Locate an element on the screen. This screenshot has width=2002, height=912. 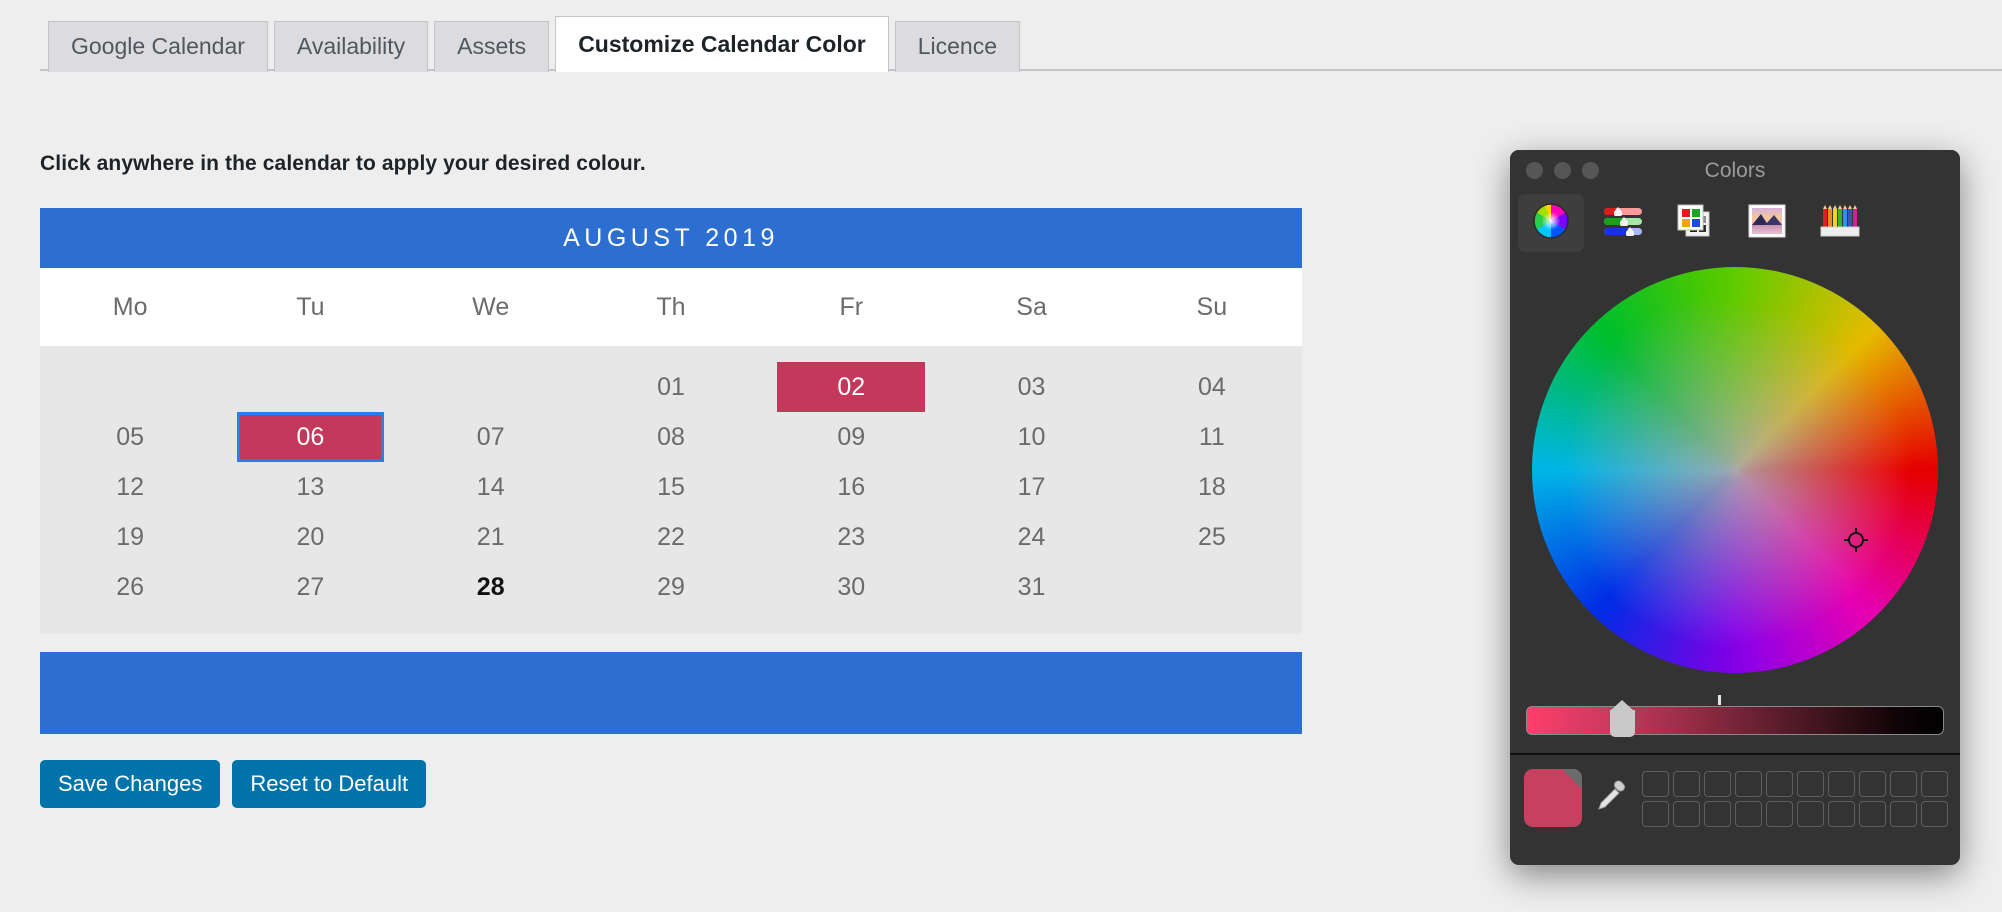
calendar-day-label: 27 is located at coordinates (310, 586).